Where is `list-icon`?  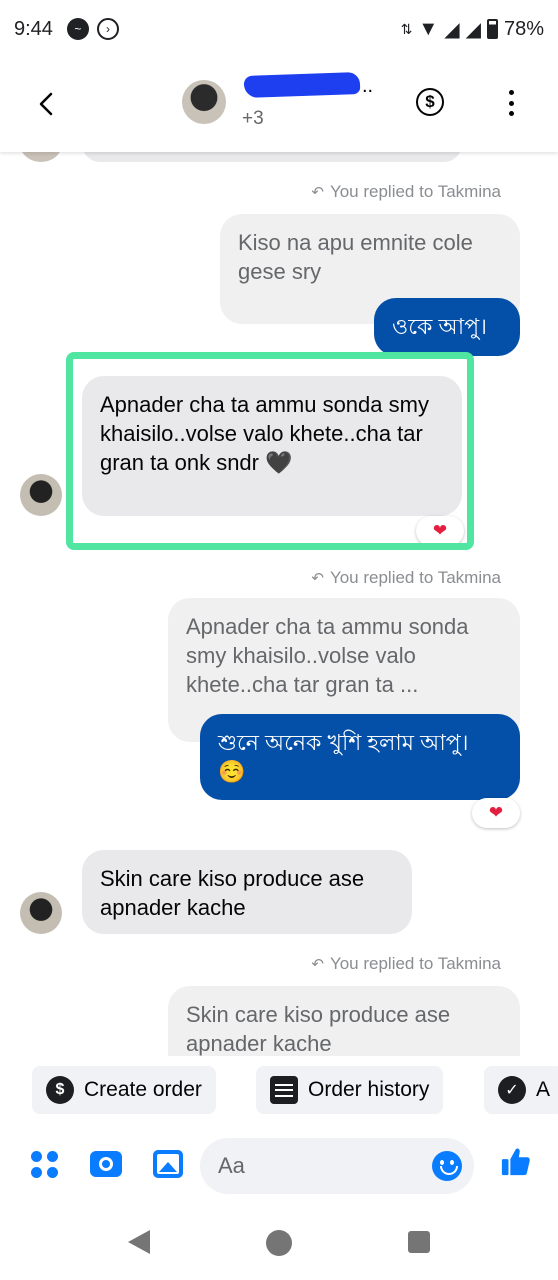
list-icon is located at coordinates (284, 1090).